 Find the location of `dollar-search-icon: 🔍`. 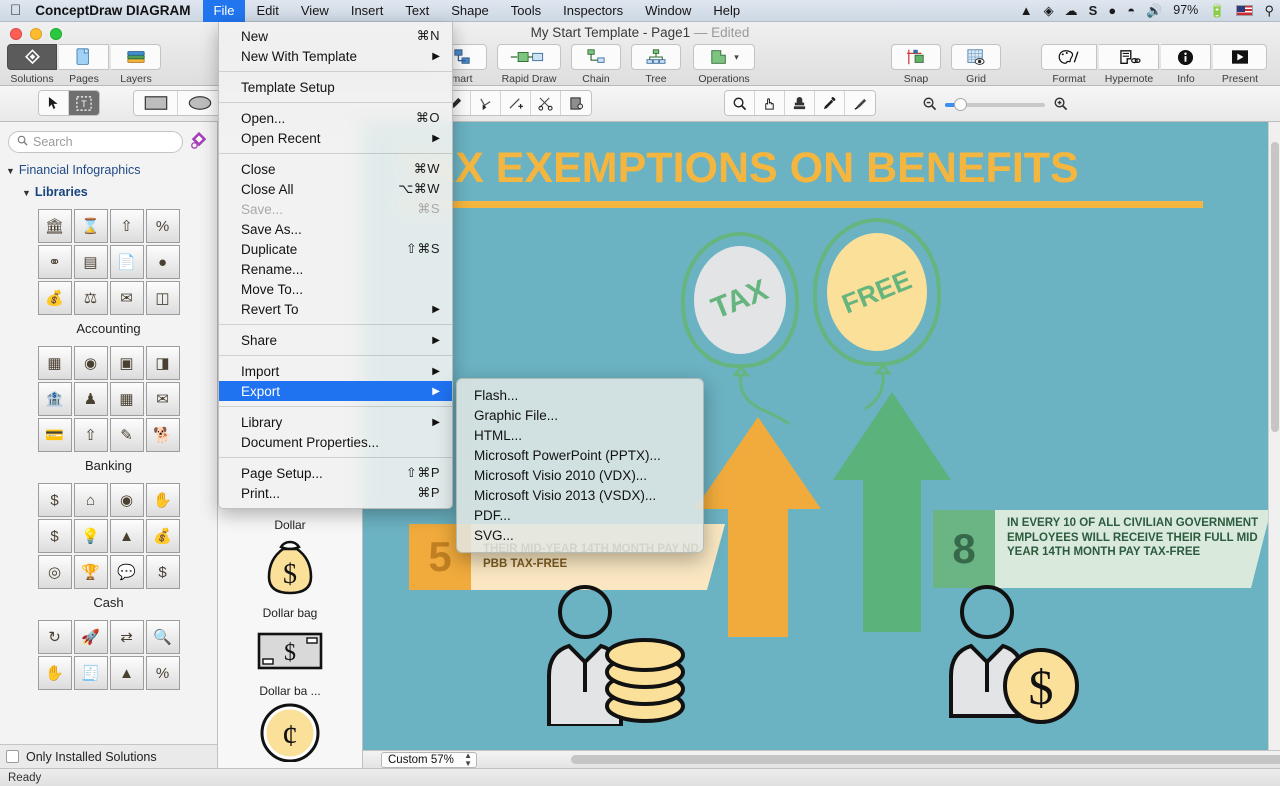

dollar-search-icon: 🔍 is located at coordinates (162, 637).